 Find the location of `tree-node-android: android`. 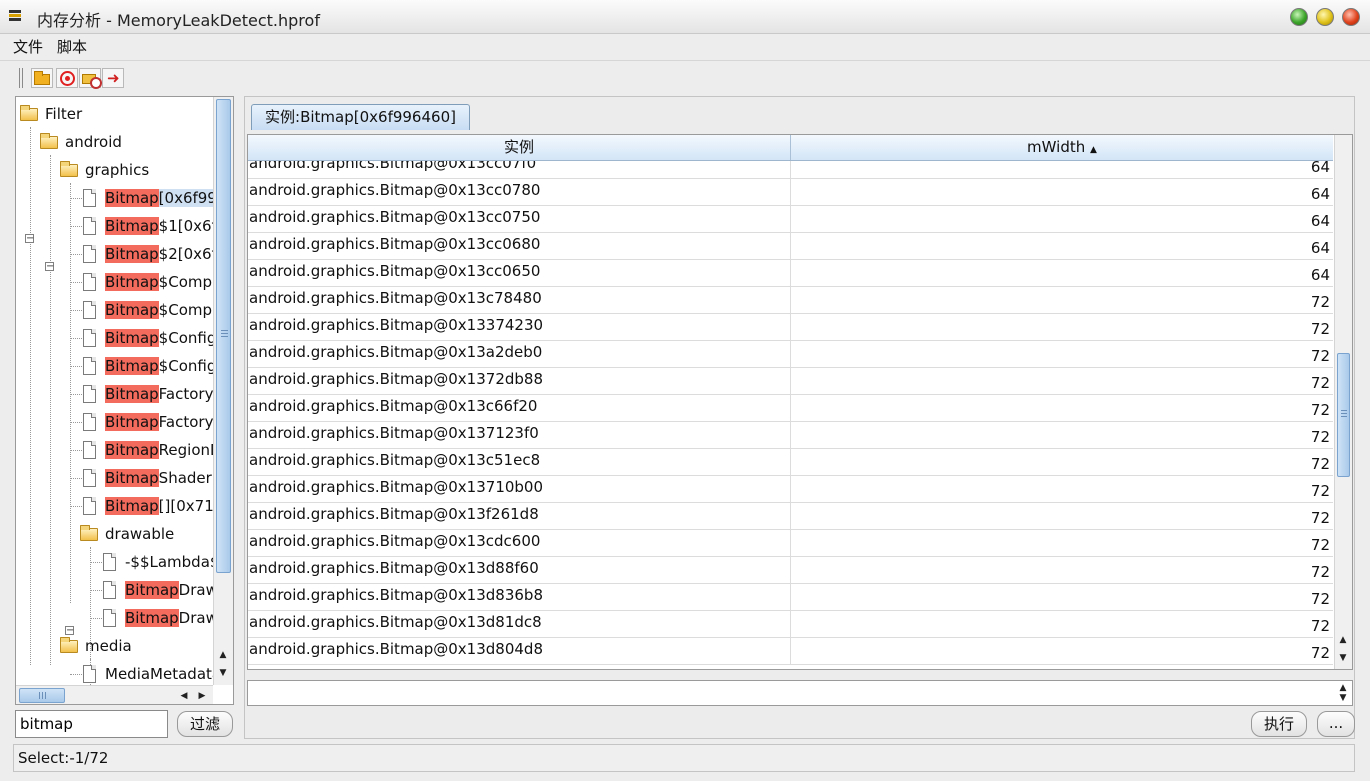

tree-node-android: android is located at coordinates (126, 143).